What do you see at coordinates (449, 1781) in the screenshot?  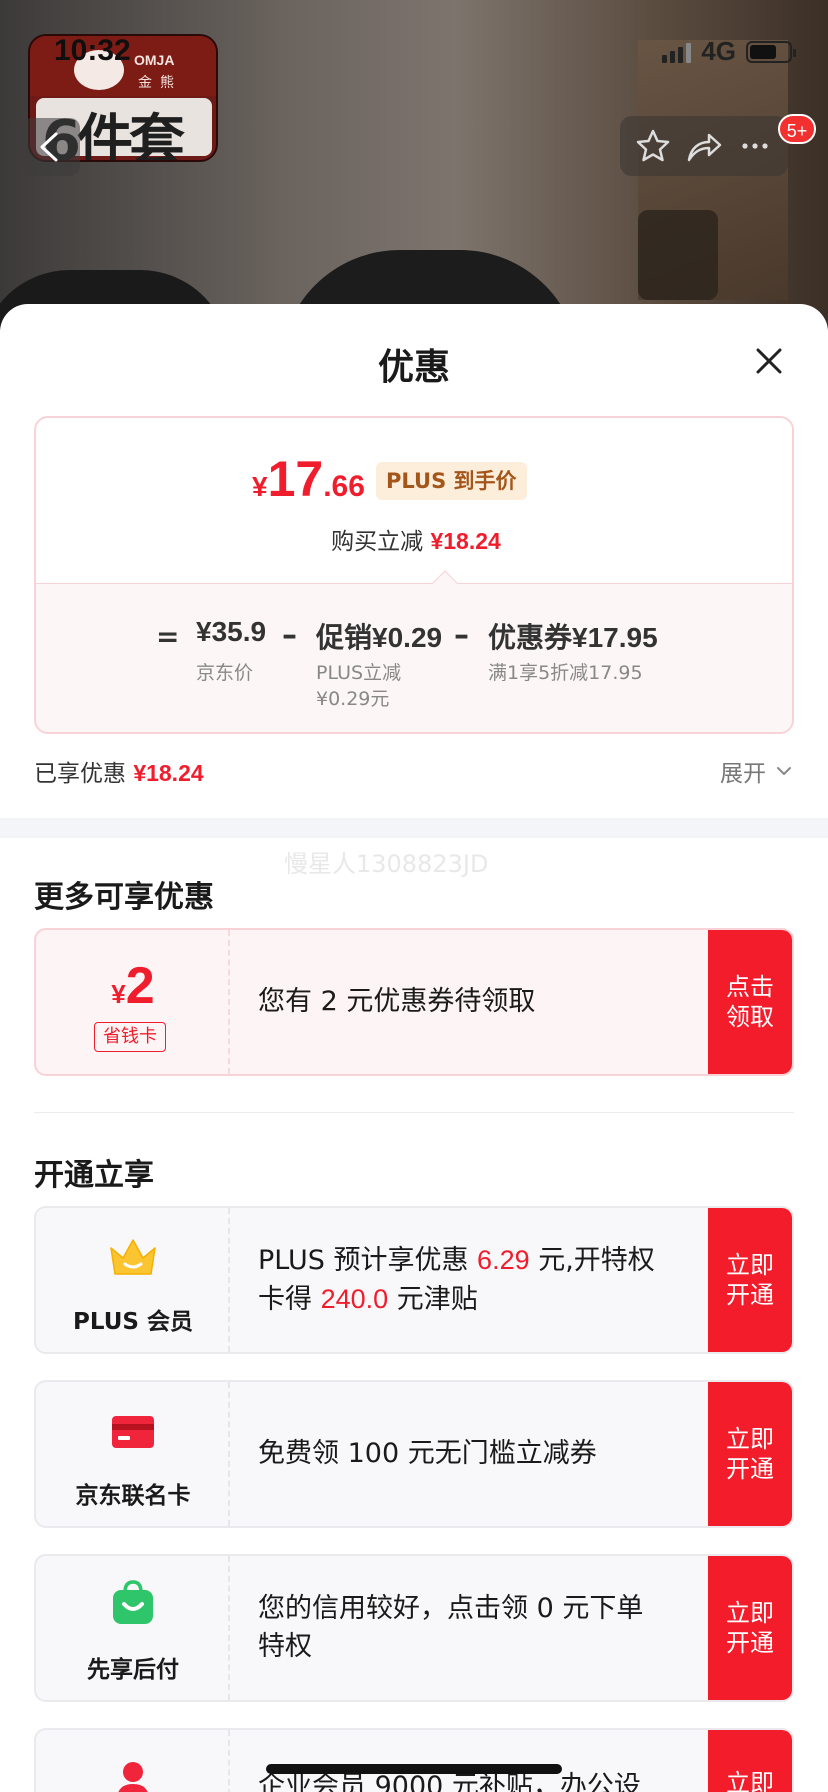 I see `enterprise-text: 企业会员 9000 元补贴，办公设` at bounding box center [449, 1781].